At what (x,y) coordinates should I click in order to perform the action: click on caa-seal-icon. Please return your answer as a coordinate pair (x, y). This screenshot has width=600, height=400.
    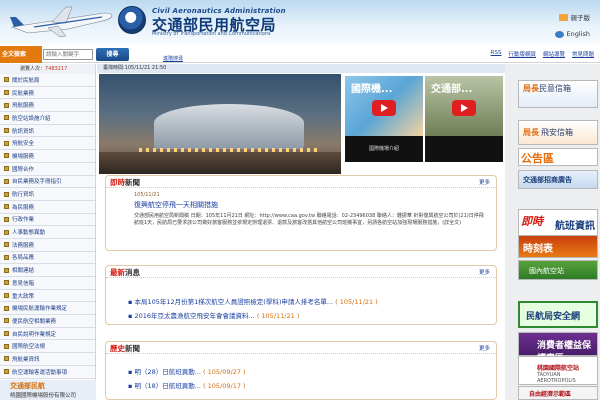
    Looking at the image, I should click on (132, 20).